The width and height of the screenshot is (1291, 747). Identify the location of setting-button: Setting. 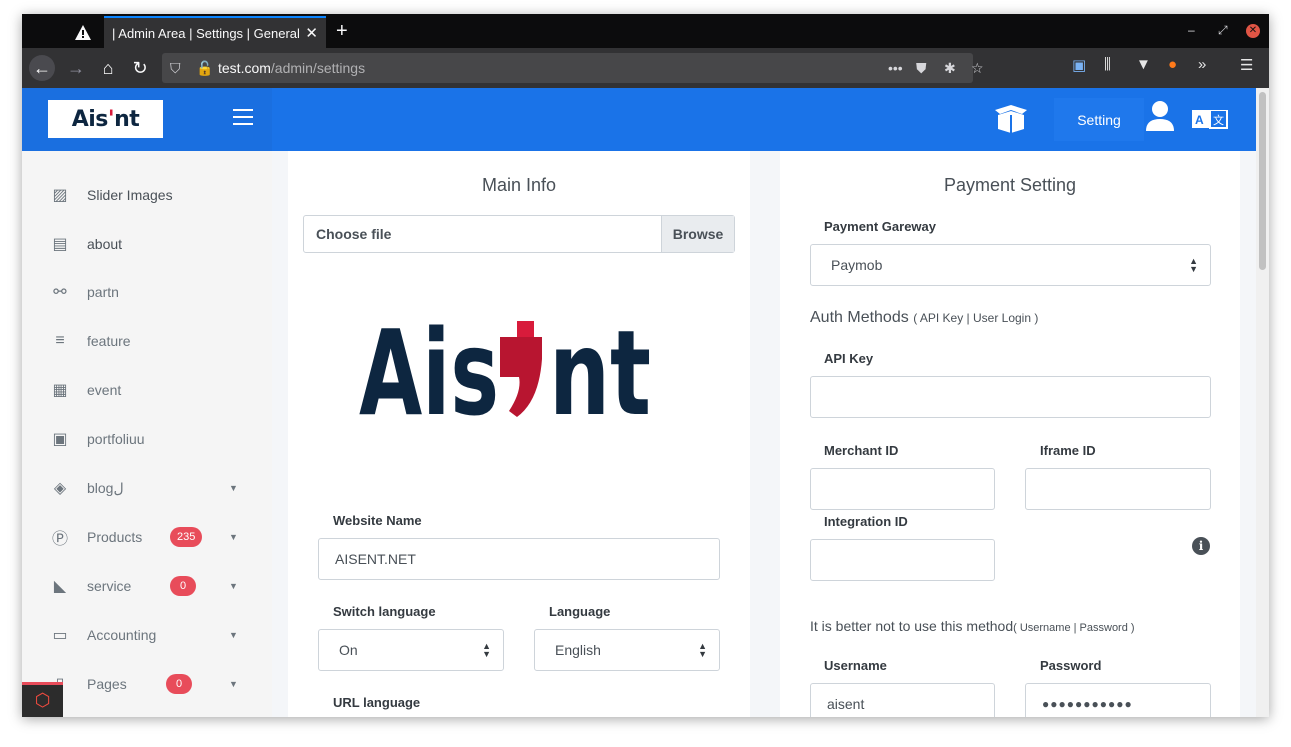
(1099, 119).